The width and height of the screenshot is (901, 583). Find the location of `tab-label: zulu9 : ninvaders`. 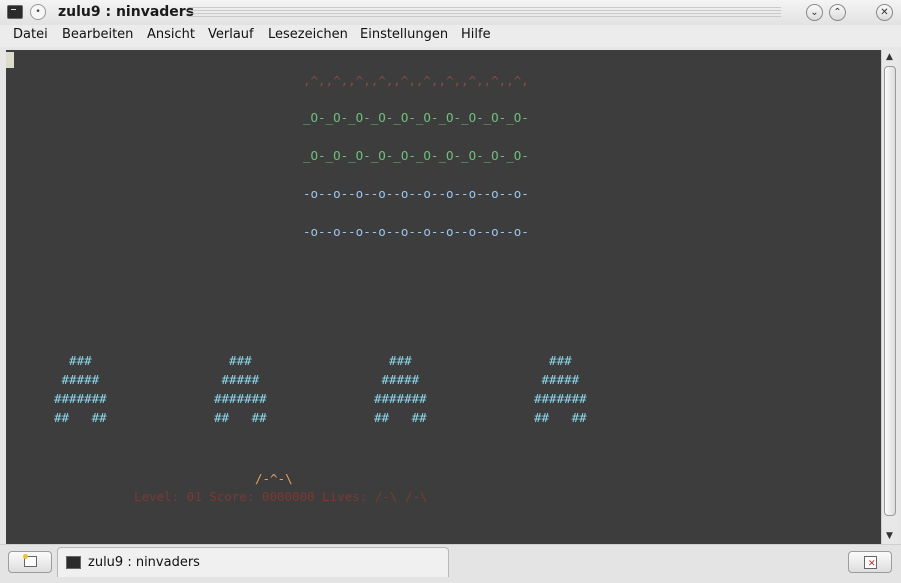

tab-label: zulu9 : ninvaders is located at coordinates (144, 562).